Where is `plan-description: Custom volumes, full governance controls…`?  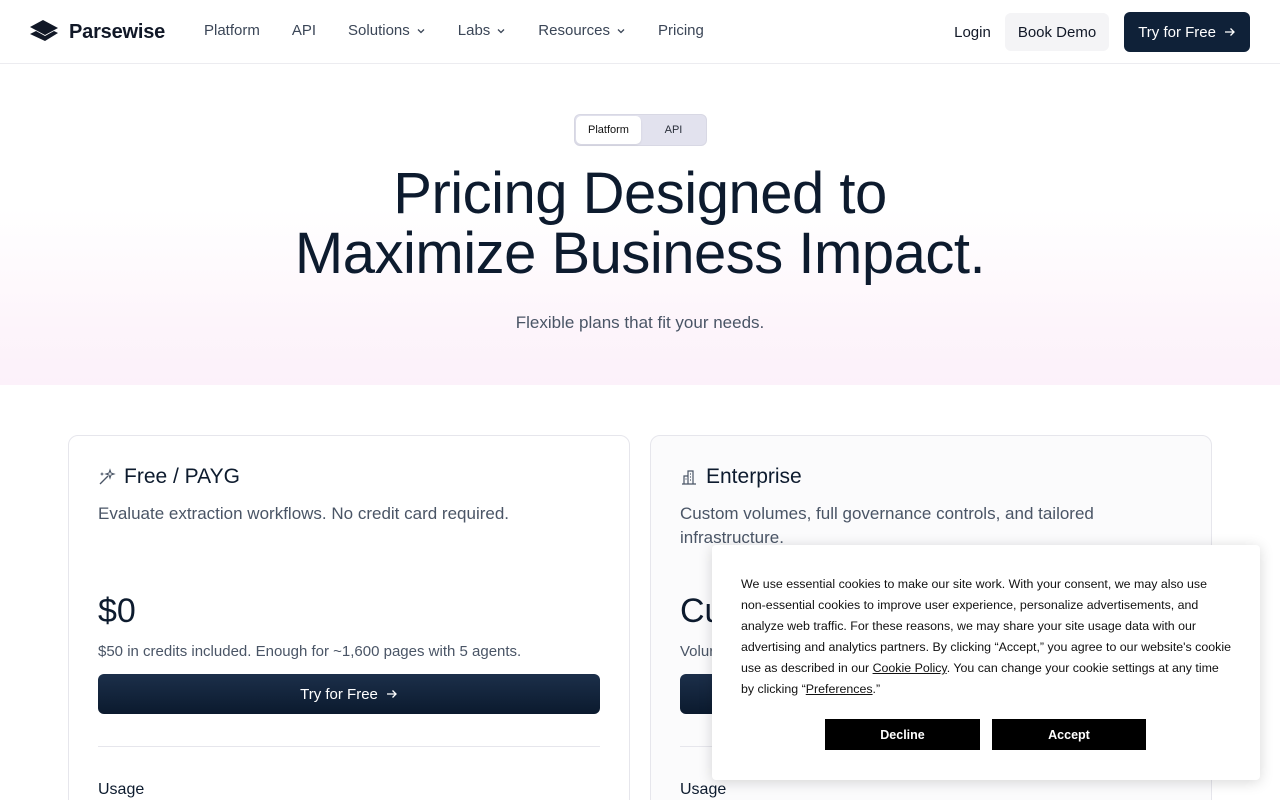 plan-description: Custom volumes, full governance controls… is located at coordinates (887, 525).